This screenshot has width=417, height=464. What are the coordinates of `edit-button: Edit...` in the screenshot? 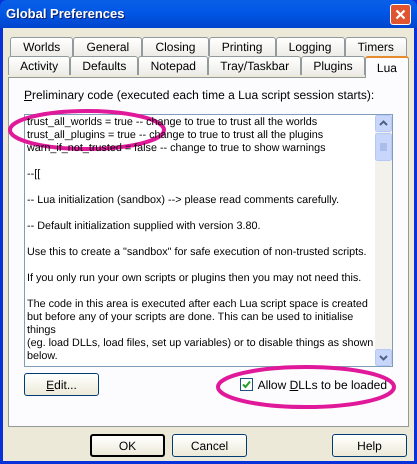 It's located at (61, 384).